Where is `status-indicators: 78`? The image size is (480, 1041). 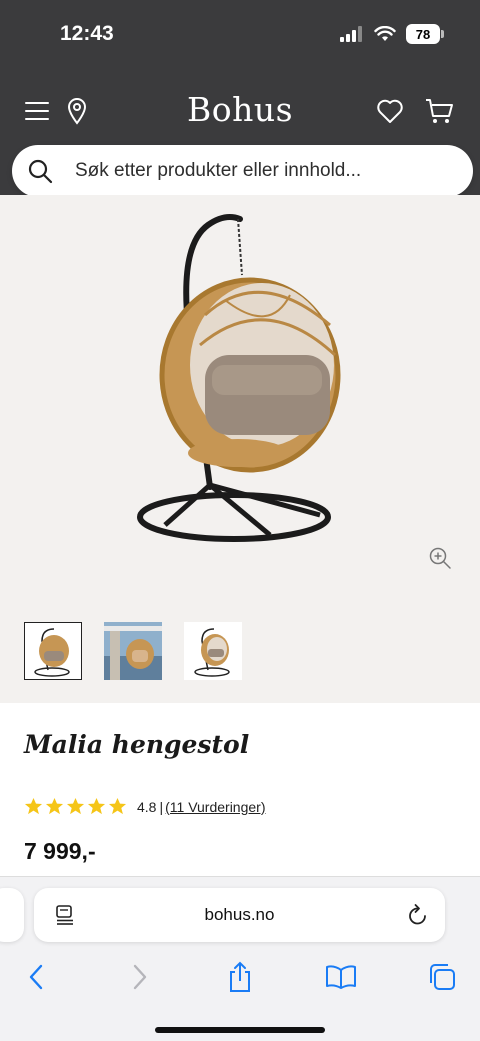 status-indicators: 78 is located at coordinates (392, 34).